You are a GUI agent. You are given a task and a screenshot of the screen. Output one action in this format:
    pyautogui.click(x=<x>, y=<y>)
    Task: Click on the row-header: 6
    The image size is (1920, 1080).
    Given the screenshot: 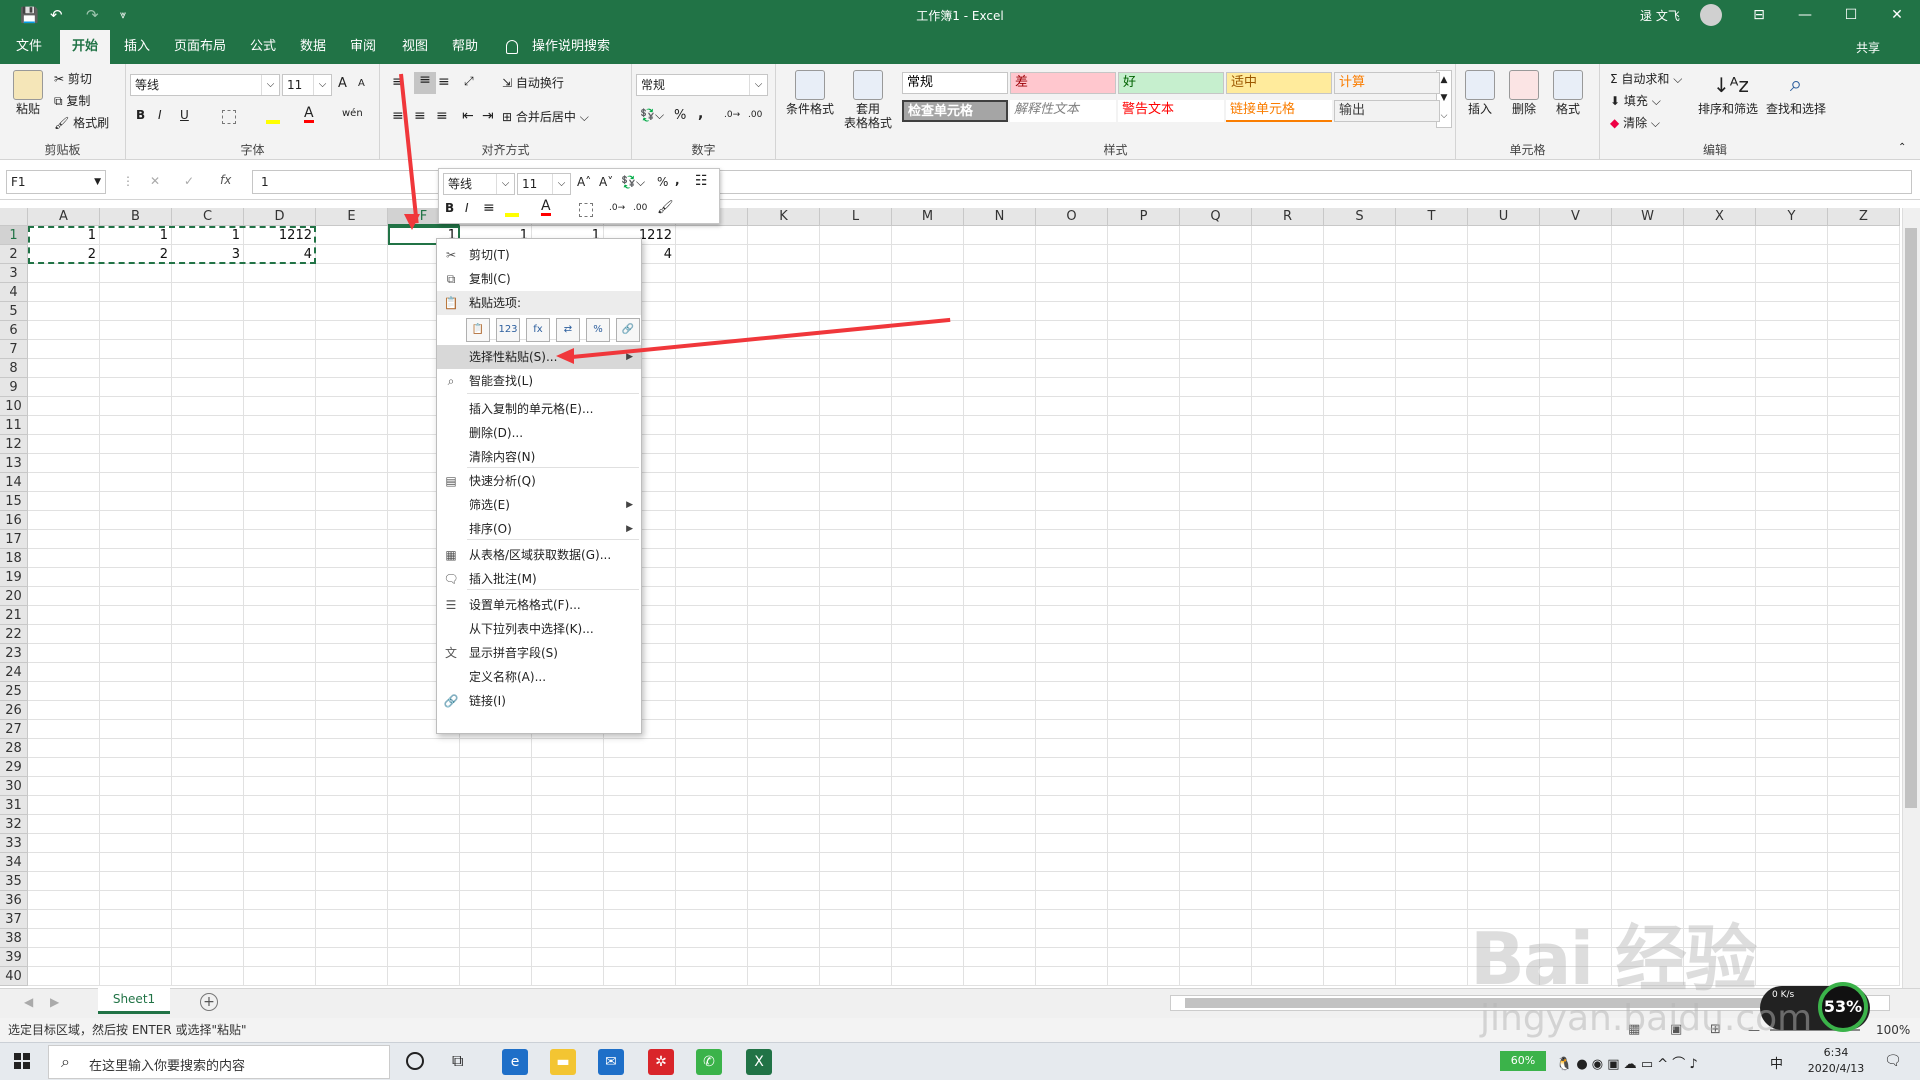 What is the action you would take?
    pyautogui.click(x=14, y=330)
    